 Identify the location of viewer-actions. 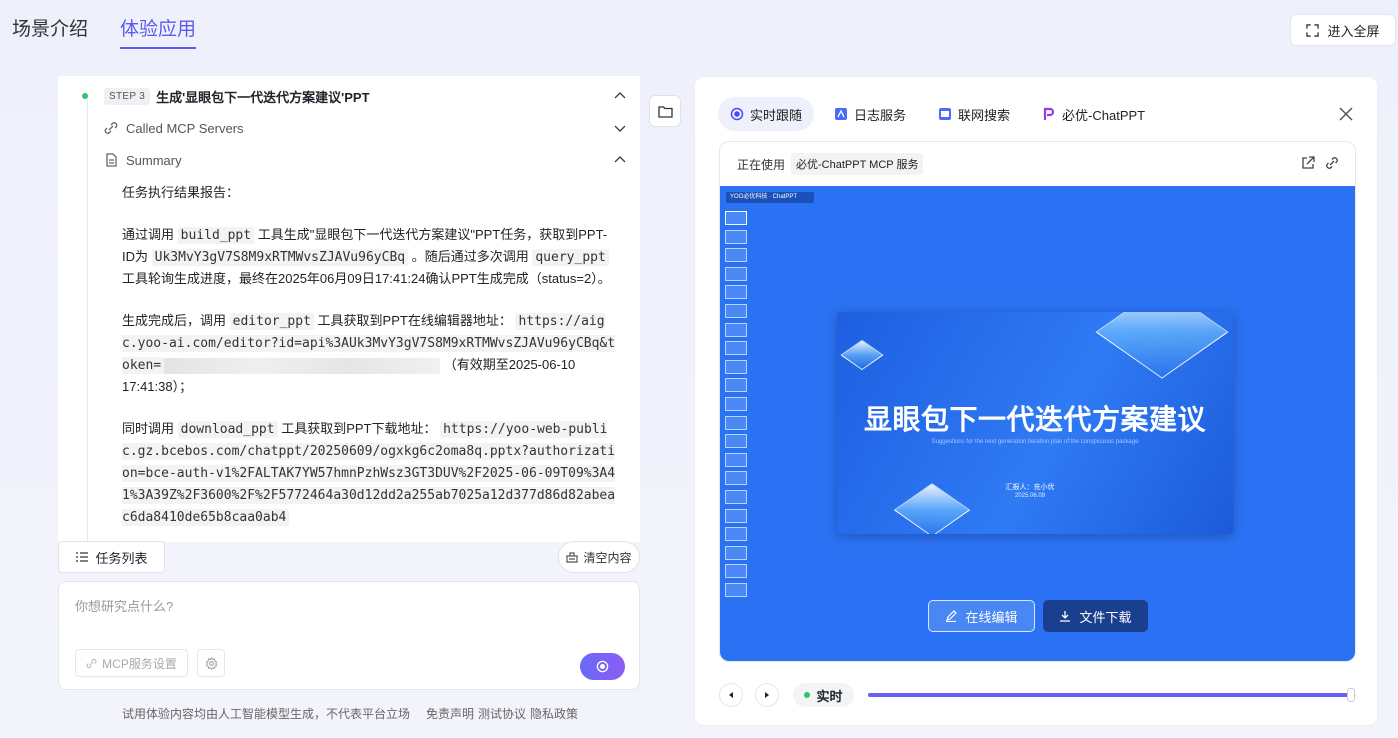
(1320, 163).